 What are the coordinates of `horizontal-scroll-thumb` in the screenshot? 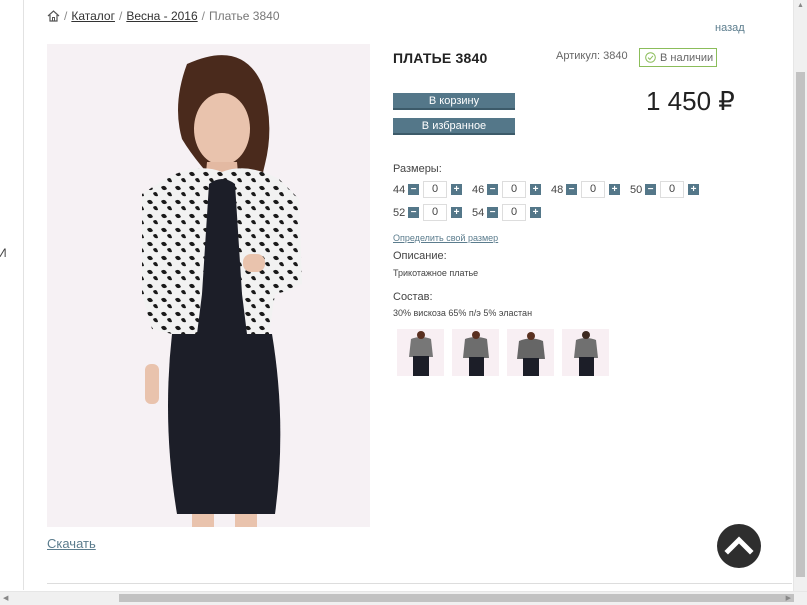 It's located at (456, 598).